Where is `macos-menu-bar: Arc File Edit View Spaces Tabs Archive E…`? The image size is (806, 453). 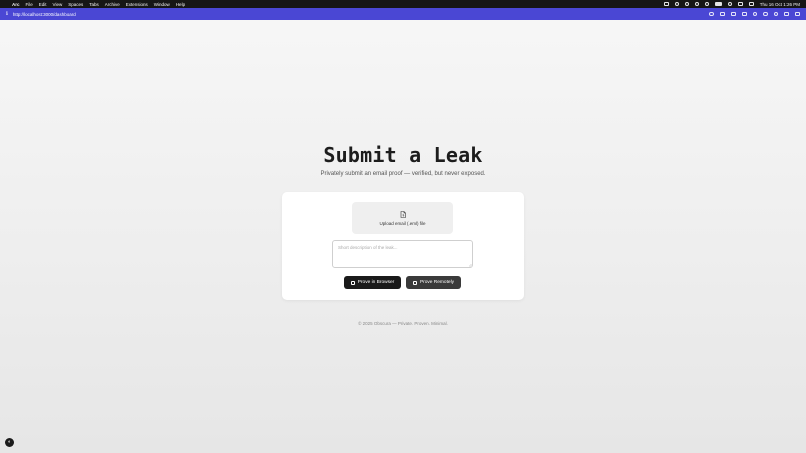
macos-menu-bar: Arc File Edit View Spaces Tabs Archive E… is located at coordinates (403, 4).